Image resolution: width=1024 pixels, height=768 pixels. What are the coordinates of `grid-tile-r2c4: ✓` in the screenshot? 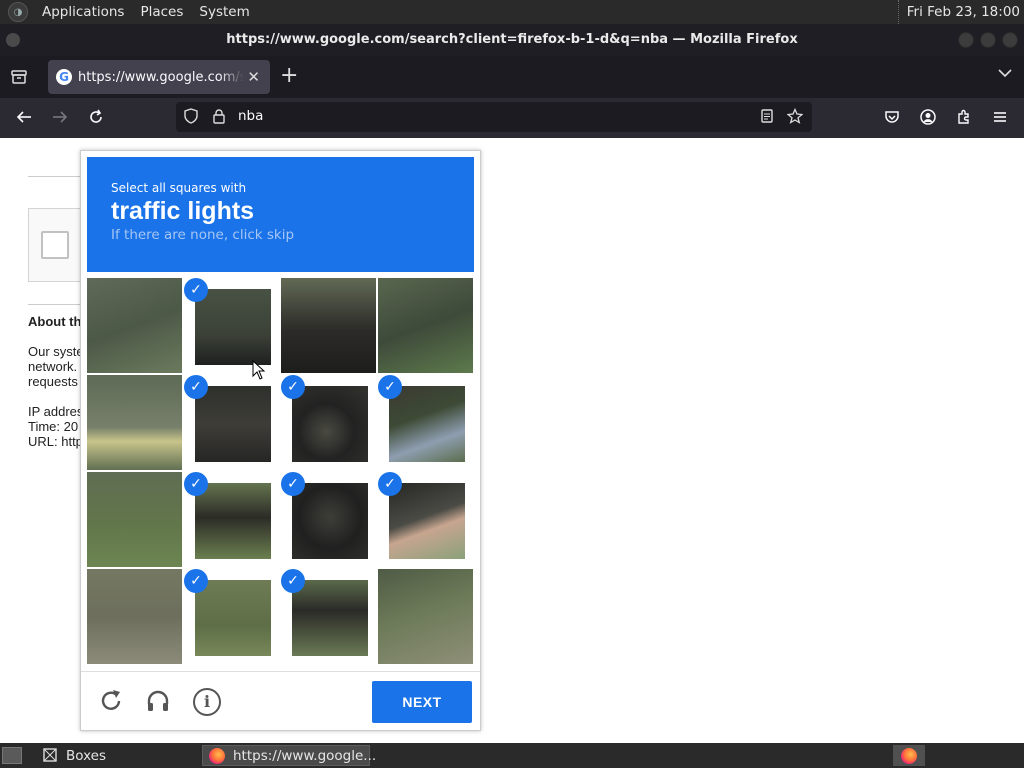 It's located at (425, 422).